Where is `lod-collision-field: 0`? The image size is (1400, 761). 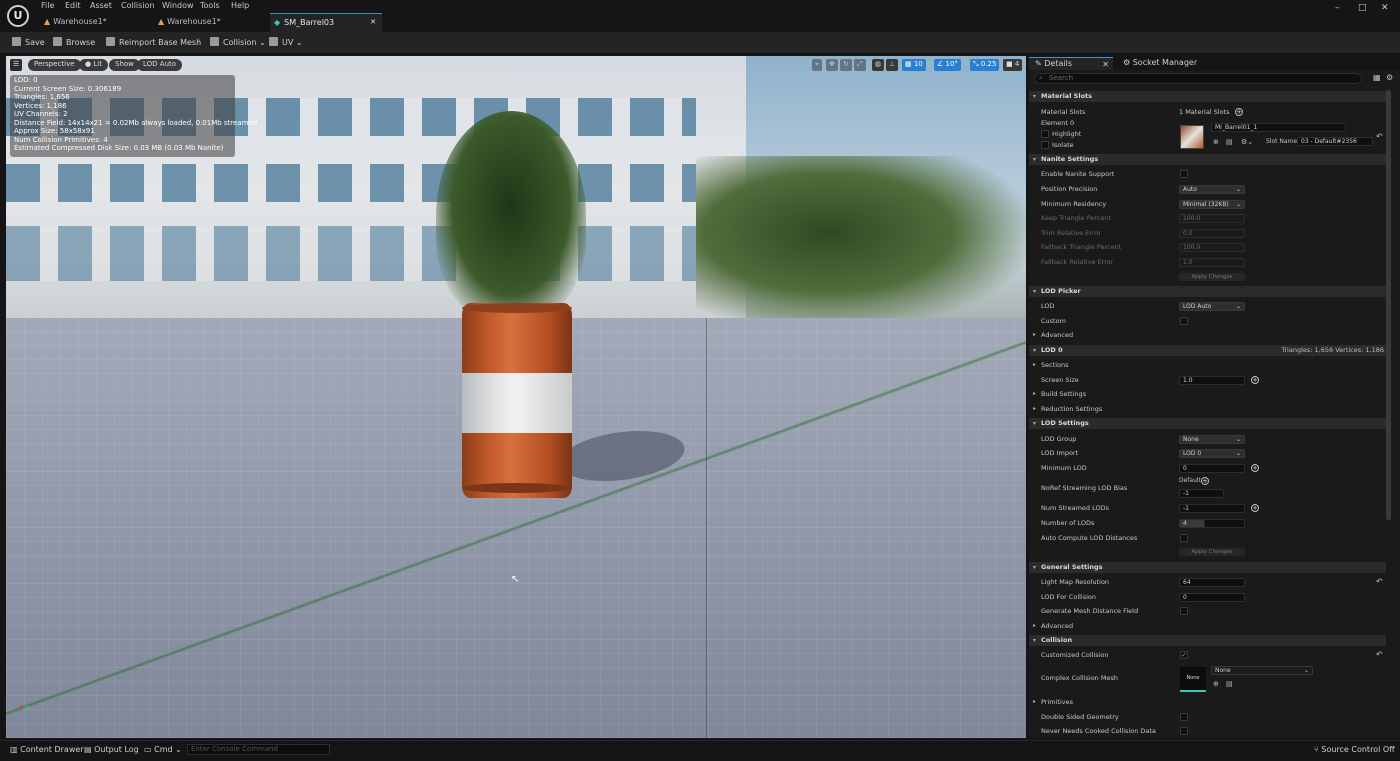
lod-collision-field: 0 is located at coordinates (1212, 597).